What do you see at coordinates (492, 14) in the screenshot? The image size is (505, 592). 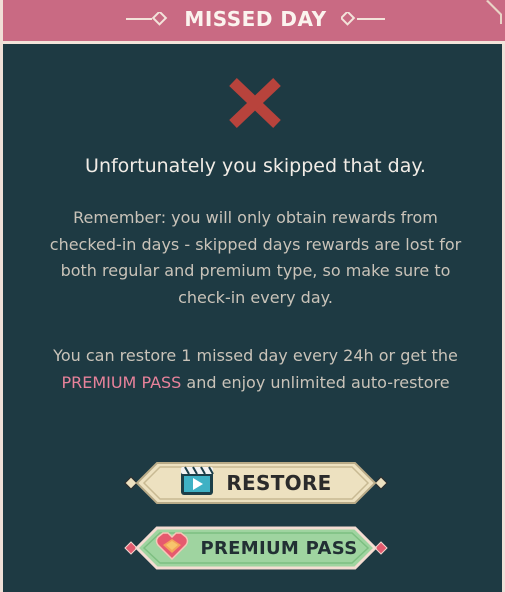 I see `corner-ornament-icon` at bounding box center [492, 14].